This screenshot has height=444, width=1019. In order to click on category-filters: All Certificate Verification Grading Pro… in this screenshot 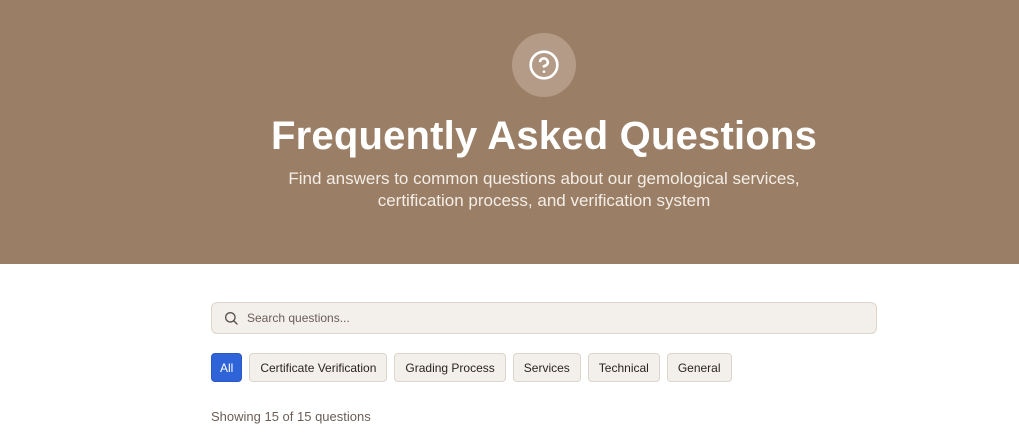, I will do `click(471, 367)`.